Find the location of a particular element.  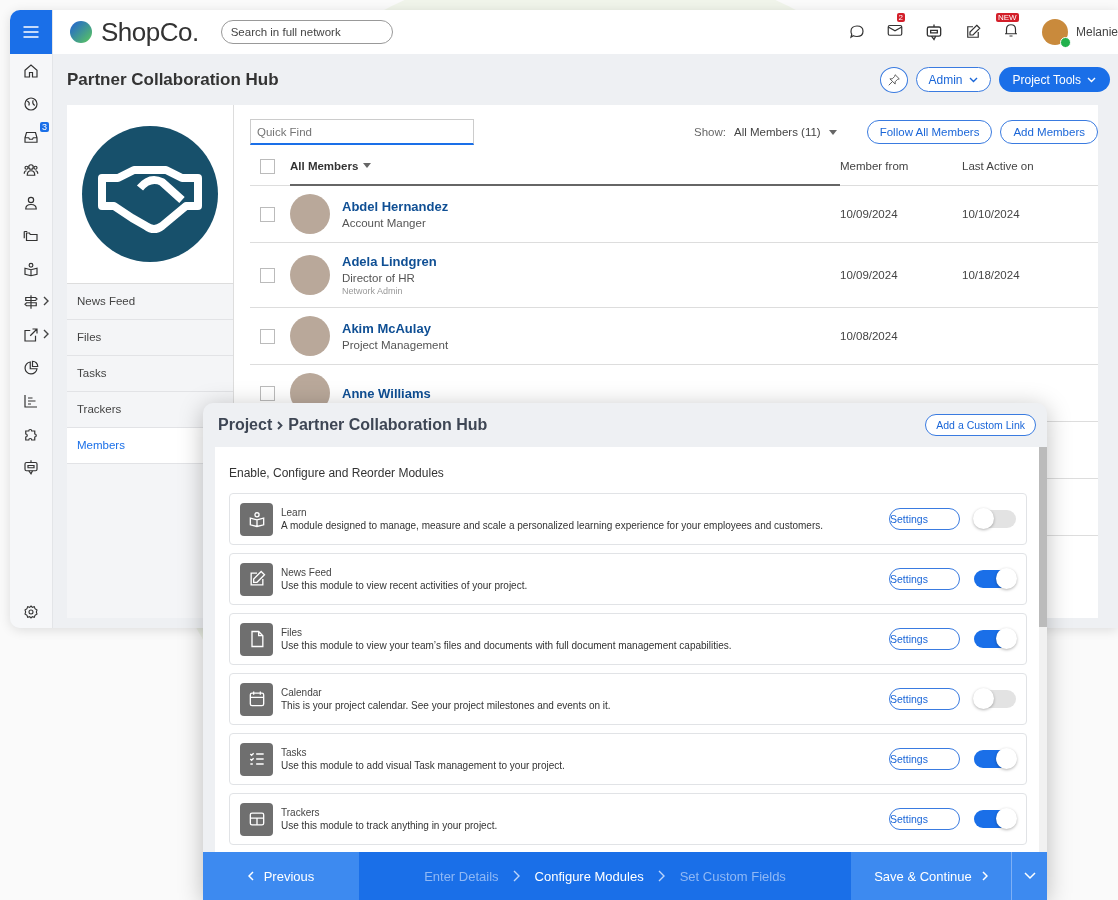

members-filter-dropdown: All Members (11) is located at coordinates (777, 132).